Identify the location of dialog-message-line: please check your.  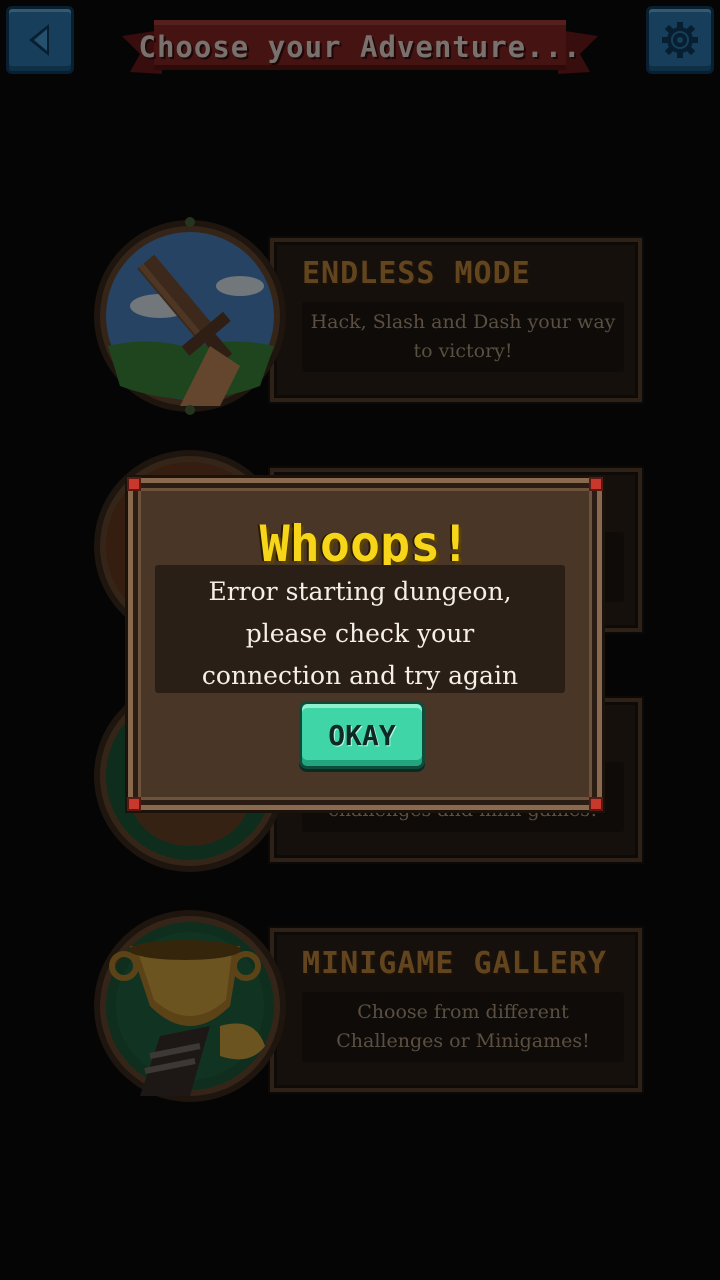
(360, 633).